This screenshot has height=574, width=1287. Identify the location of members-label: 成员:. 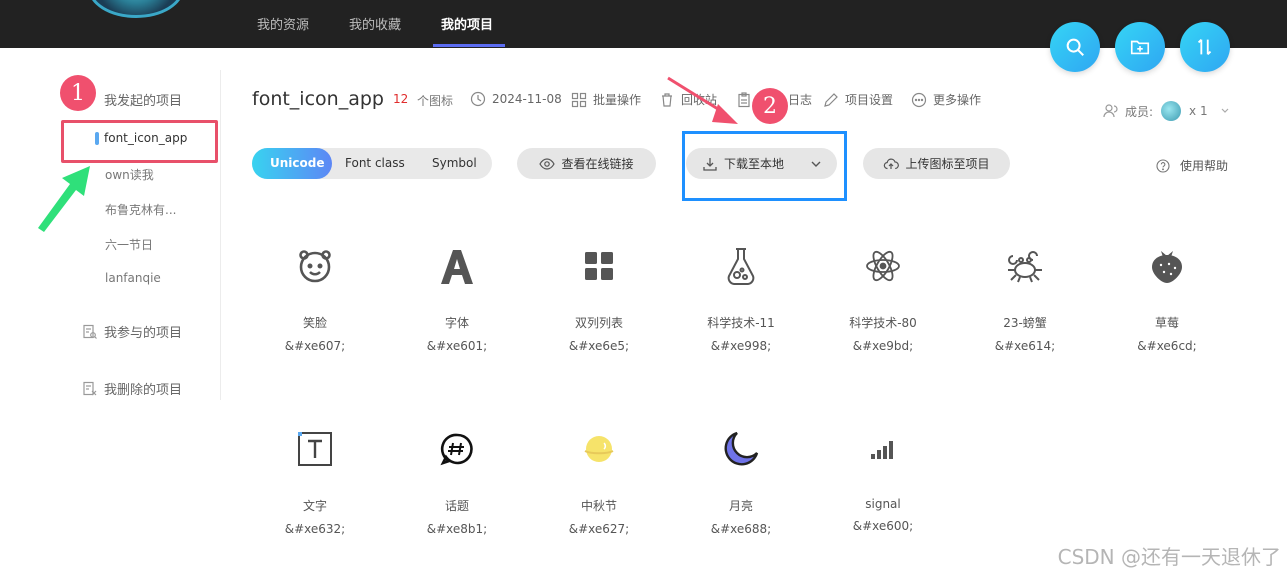
(1139, 111).